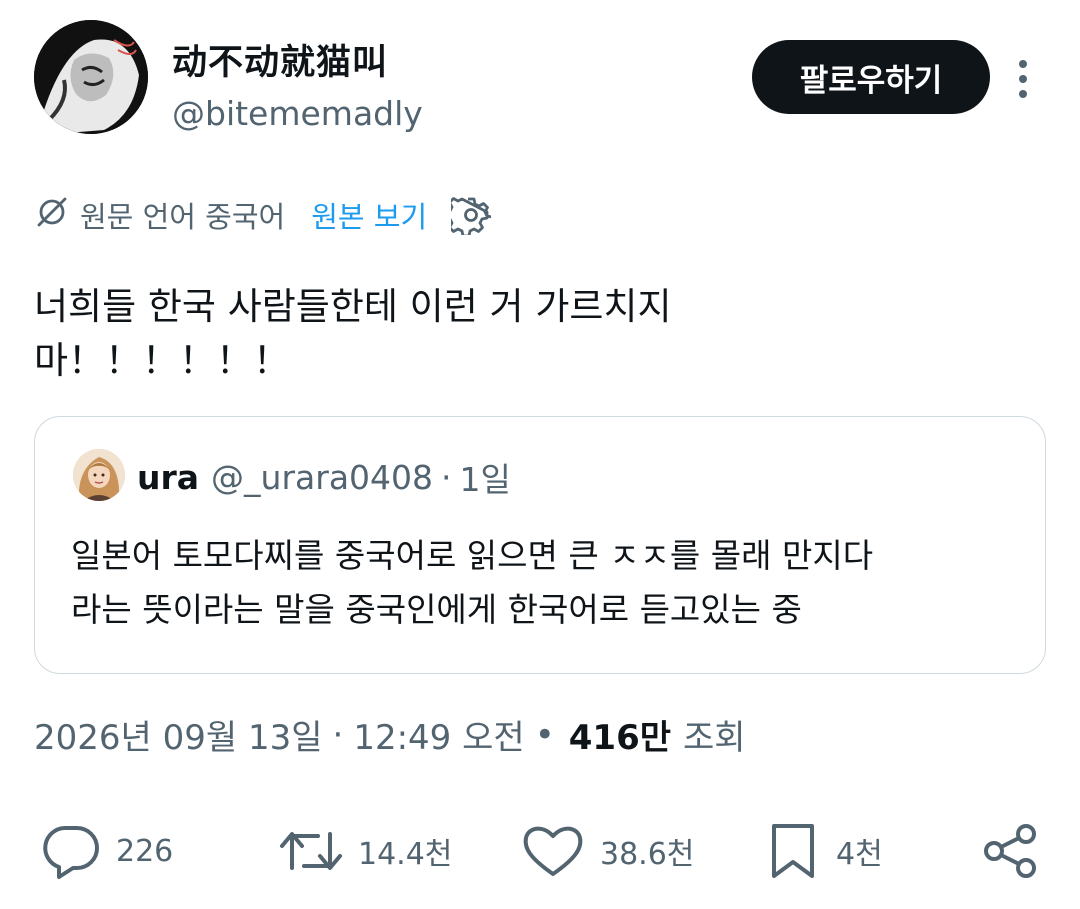 The height and width of the screenshot is (909, 1080). I want to click on translation-source-label: 원문 언어 중국어, so click(183, 217).